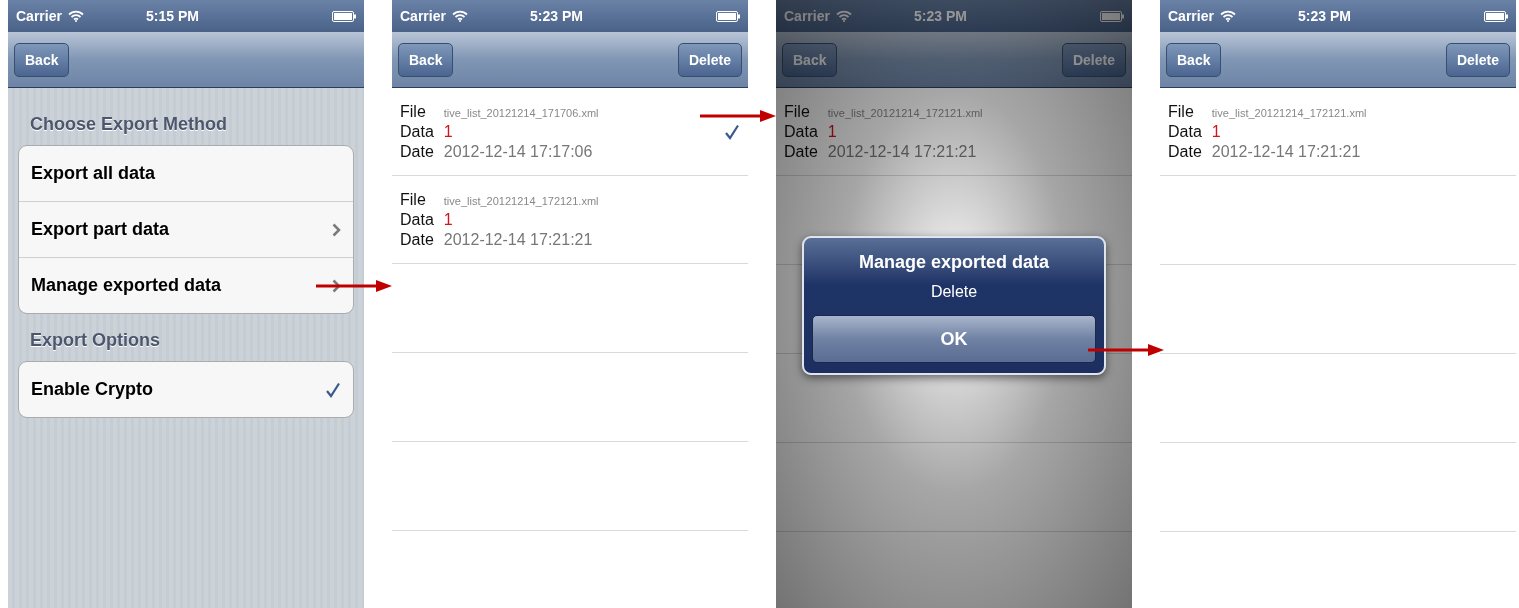  What do you see at coordinates (521, 112) in the screenshot?
I see `file-name: tive_list_20121214_171706.xml` at bounding box center [521, 112].